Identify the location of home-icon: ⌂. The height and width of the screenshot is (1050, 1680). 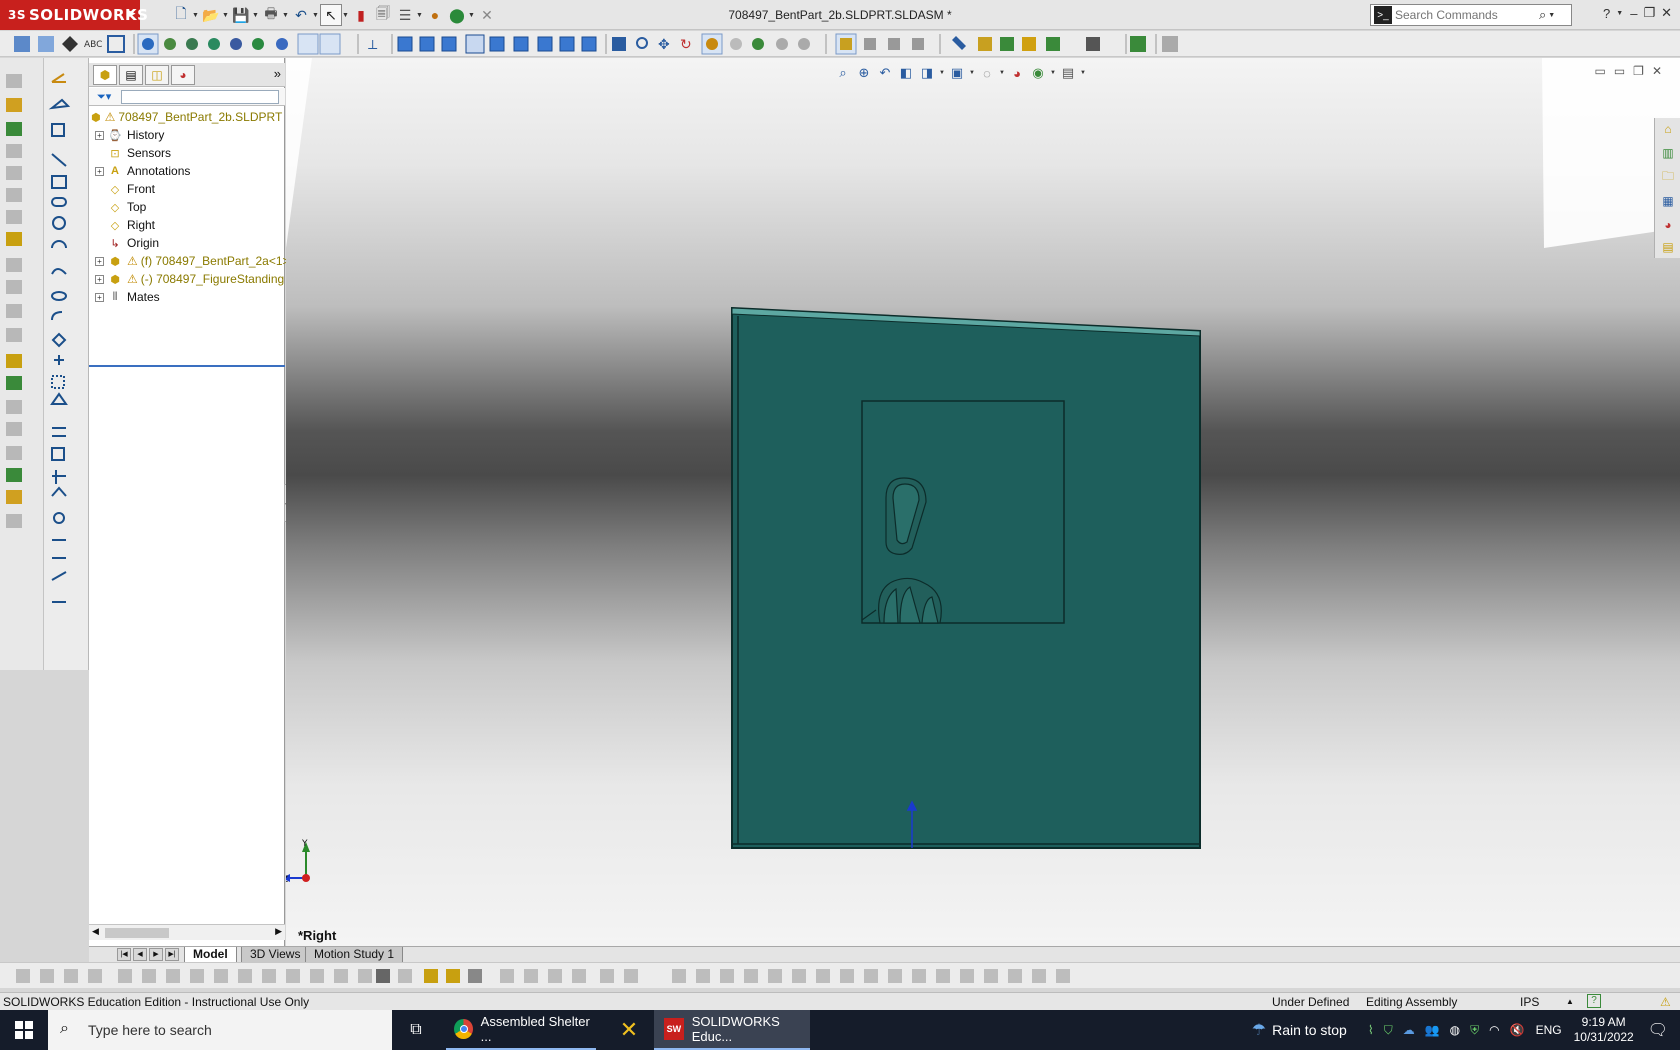
(1668, 129).